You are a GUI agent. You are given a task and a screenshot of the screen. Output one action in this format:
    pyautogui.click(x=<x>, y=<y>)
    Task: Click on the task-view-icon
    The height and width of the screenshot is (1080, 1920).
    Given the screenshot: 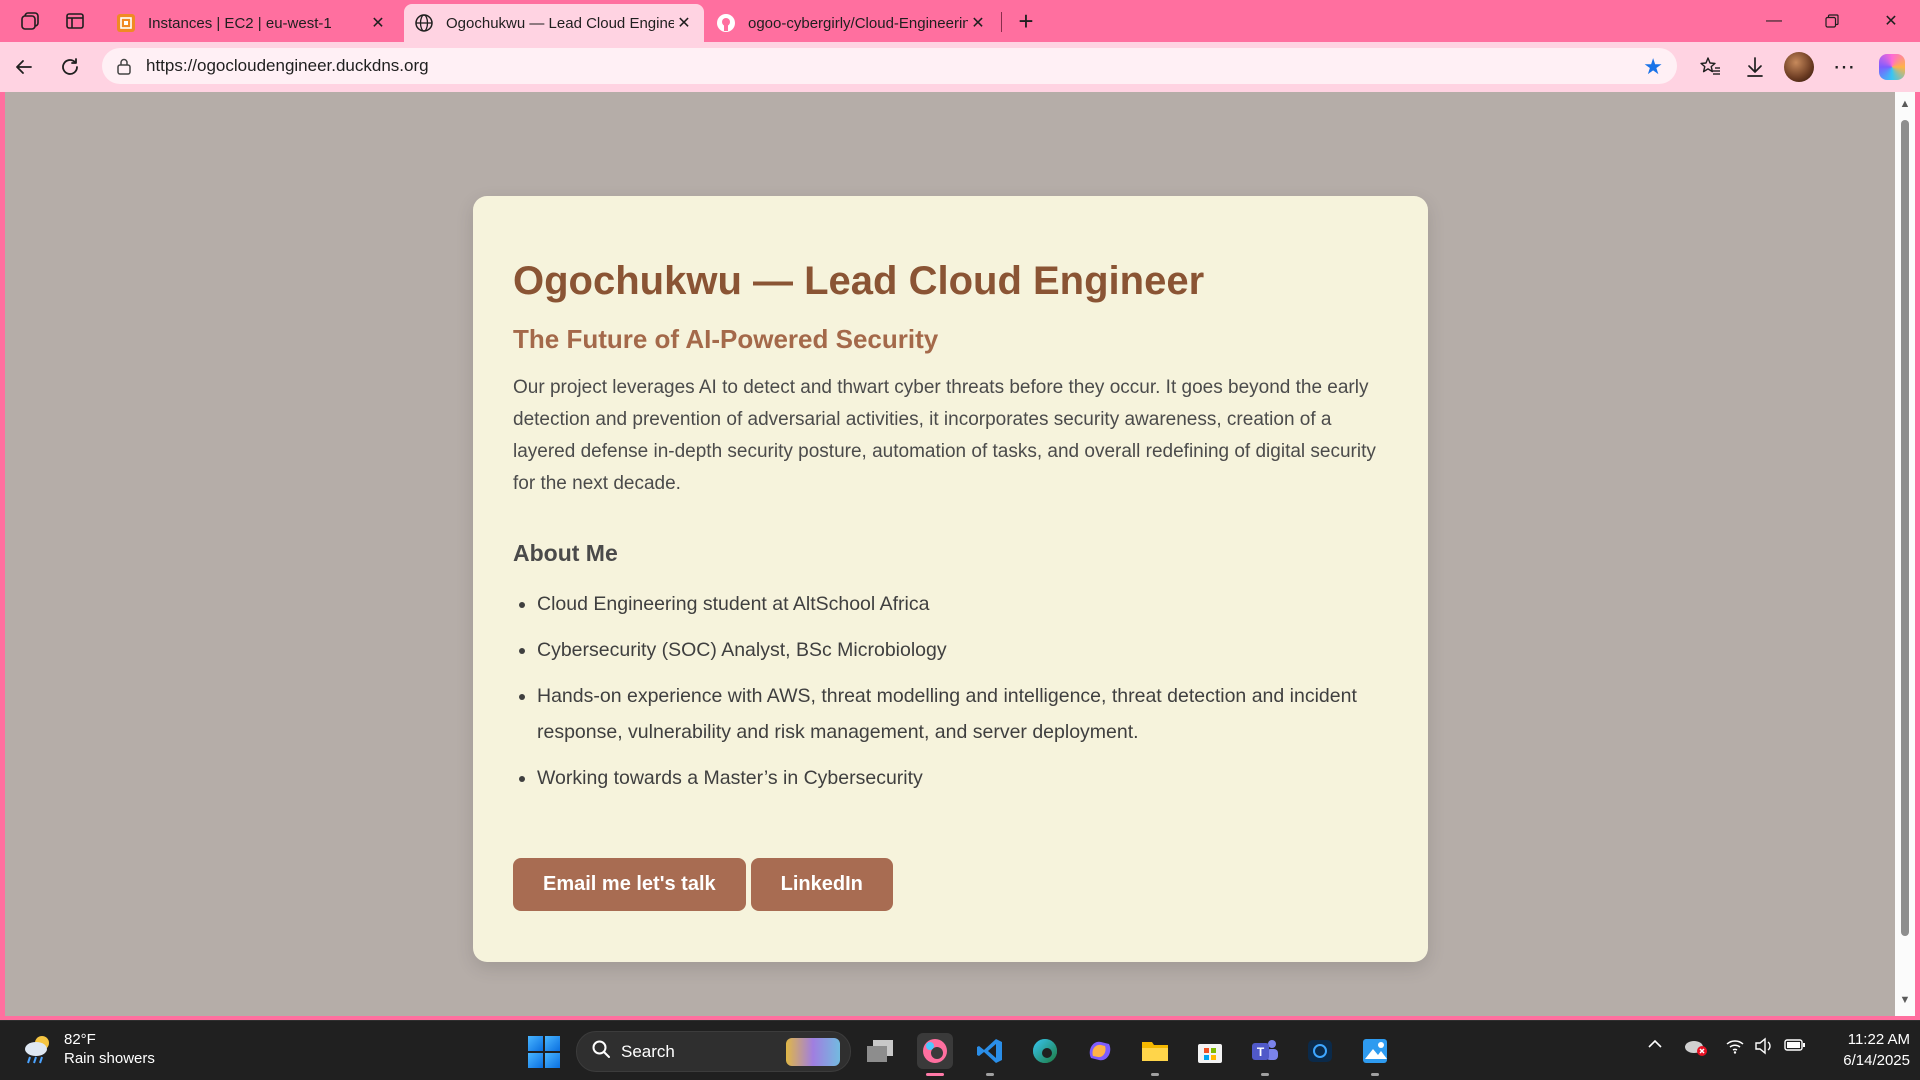 What is the action you would take?
    pyautogui.click(x=880, y=1051)
    